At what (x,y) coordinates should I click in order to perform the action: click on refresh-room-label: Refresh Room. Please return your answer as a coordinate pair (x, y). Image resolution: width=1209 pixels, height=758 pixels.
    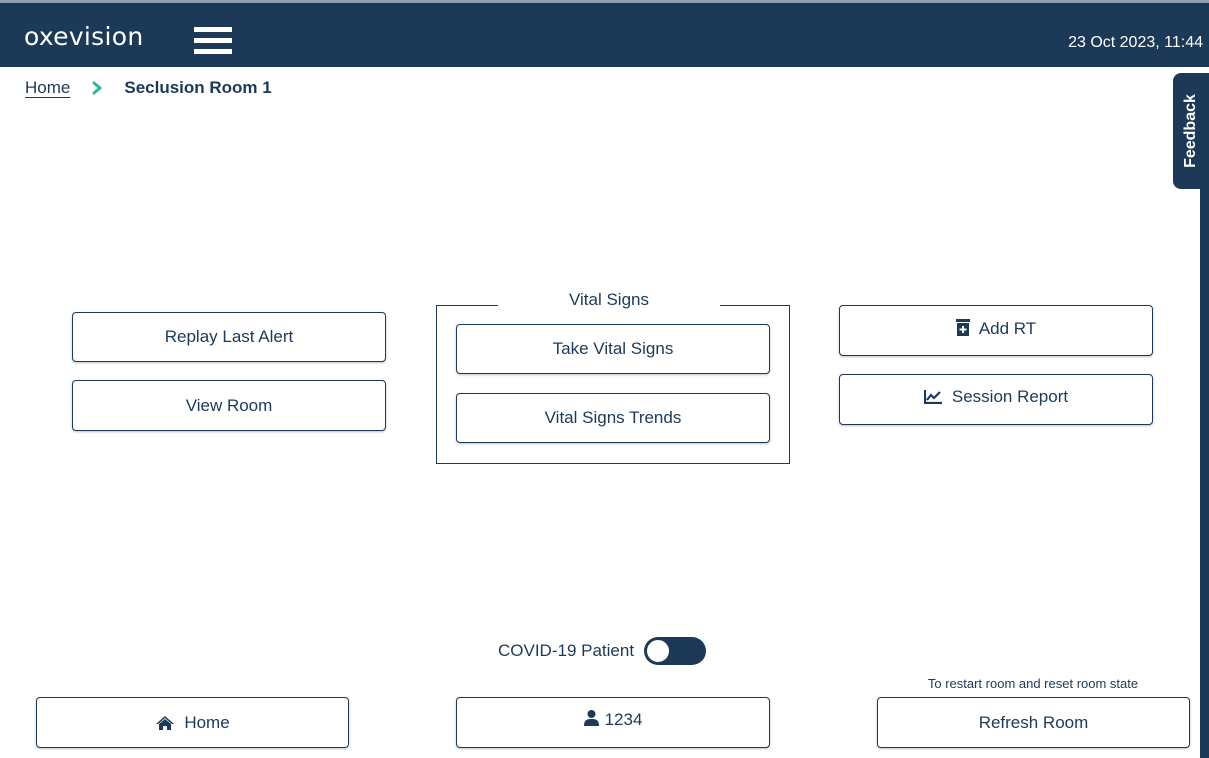
    Looking at the image, I should click on (1033, 722).